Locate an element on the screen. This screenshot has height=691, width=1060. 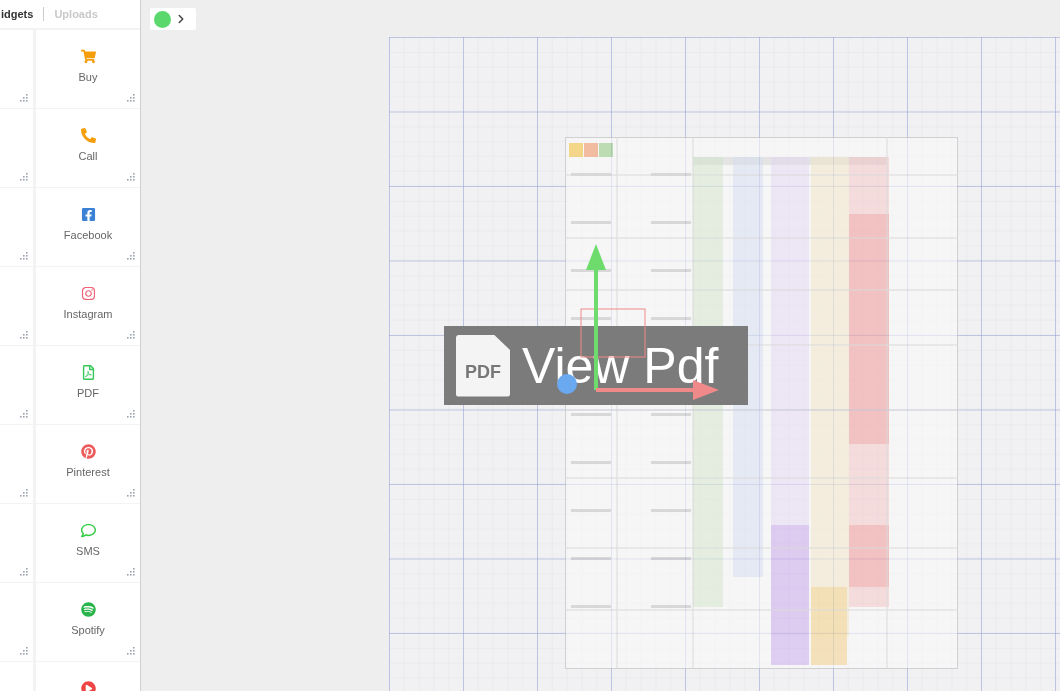
sidebar-tab: idgets is located at coordinates (17, 14).